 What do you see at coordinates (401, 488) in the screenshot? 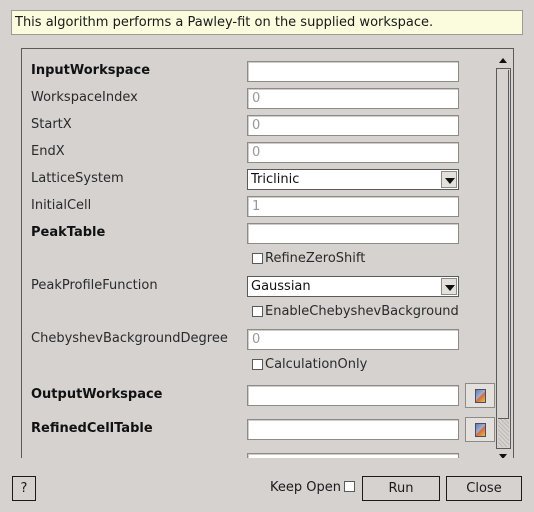
I see `run-button: Run` at bounding box center [401, 488].